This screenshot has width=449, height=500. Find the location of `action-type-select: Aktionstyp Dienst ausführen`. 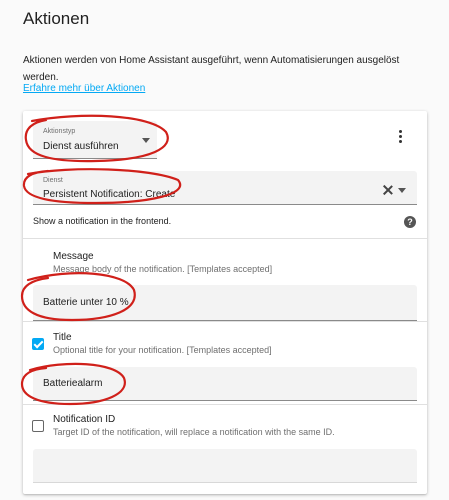

action-type-select: Aktionstyp Dienst ausführen is located at coordinates (95, 140).